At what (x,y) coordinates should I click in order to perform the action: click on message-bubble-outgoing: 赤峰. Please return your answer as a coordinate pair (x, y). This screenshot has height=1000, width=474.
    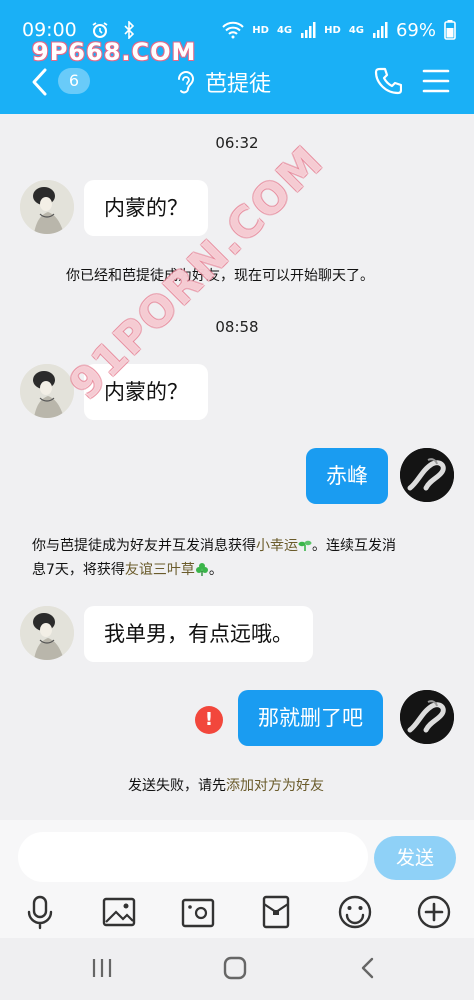
    Looking at the image, I should click on (347, 476).